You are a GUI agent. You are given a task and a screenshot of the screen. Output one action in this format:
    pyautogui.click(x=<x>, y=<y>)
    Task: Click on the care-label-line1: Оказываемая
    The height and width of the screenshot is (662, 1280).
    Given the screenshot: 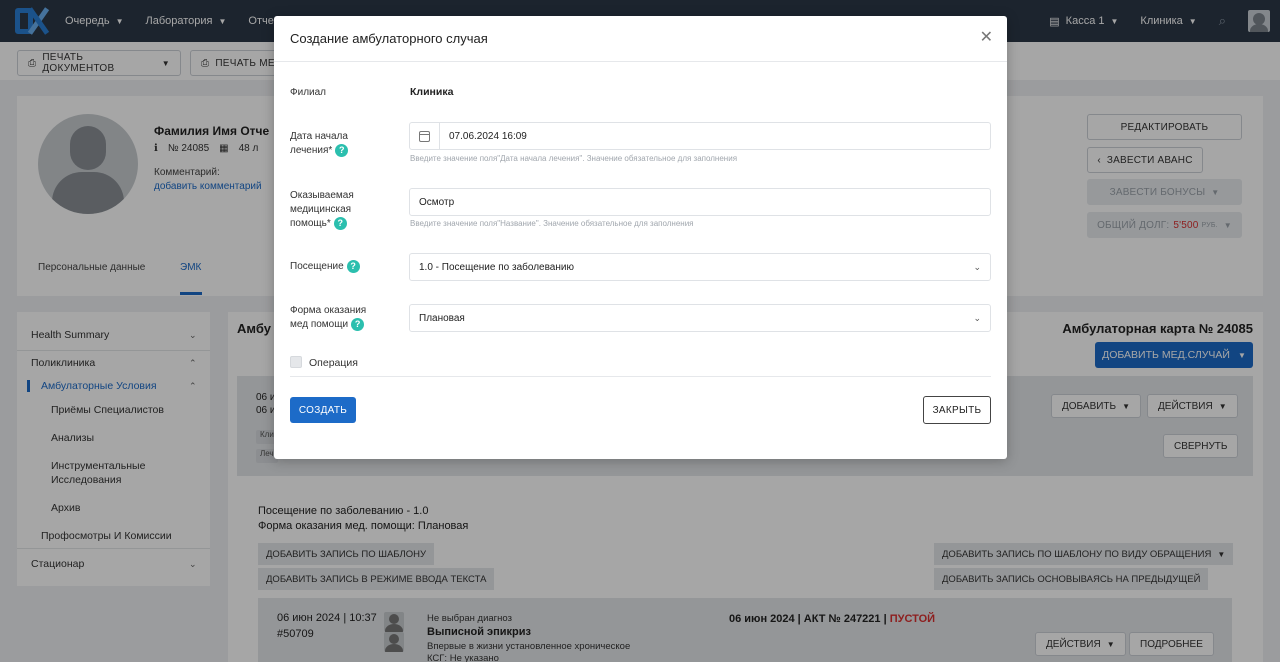 What is the action you would take?
    pyautogui.click(x=322, y=195)
    